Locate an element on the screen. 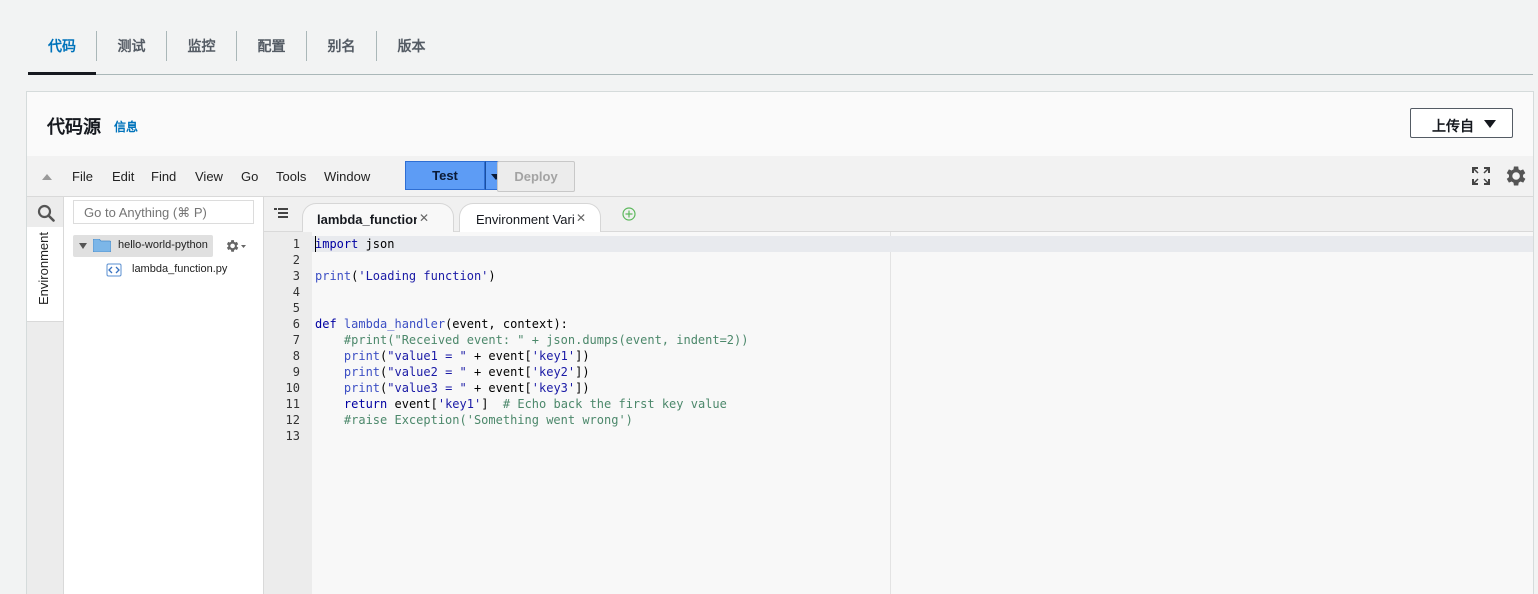 The height and width of the screenshot is (594, 1538). upload-from-label: 上传自 is located at coordinates (1453, 126).